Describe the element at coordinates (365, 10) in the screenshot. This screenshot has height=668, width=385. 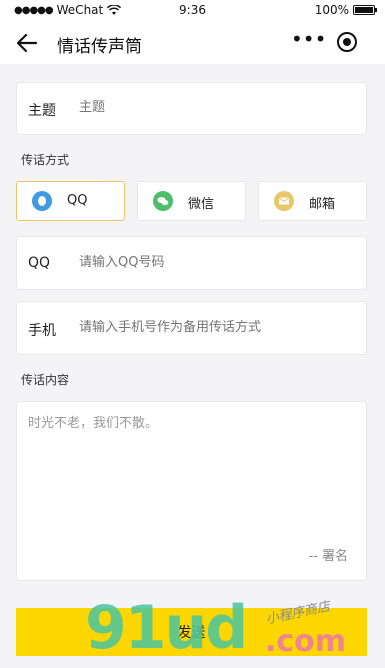
I see `battery-icon` at that location.